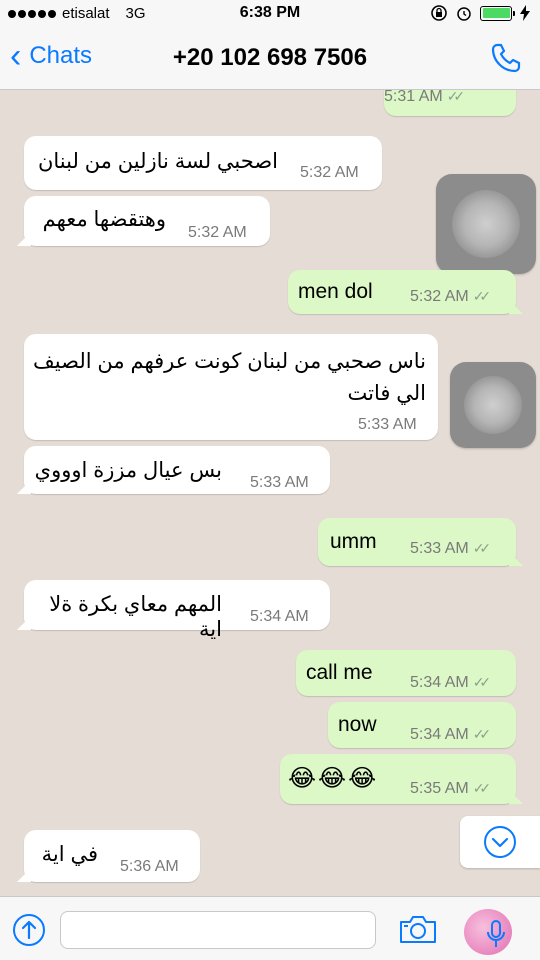  I want to click on message-timestamp: 5:33 AM ✓✓, so click(451, 548).